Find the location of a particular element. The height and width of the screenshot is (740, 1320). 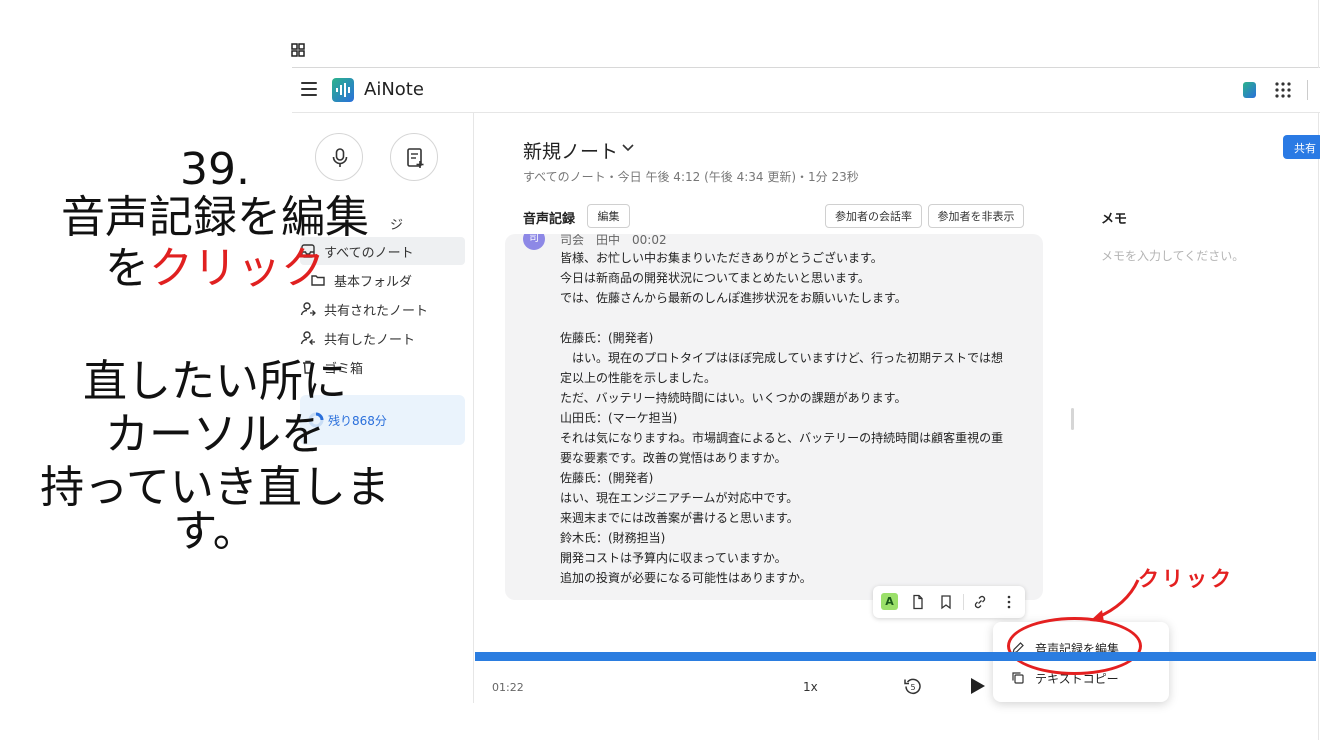

note-title: 新規ノート is located at coordinates (570, 150).